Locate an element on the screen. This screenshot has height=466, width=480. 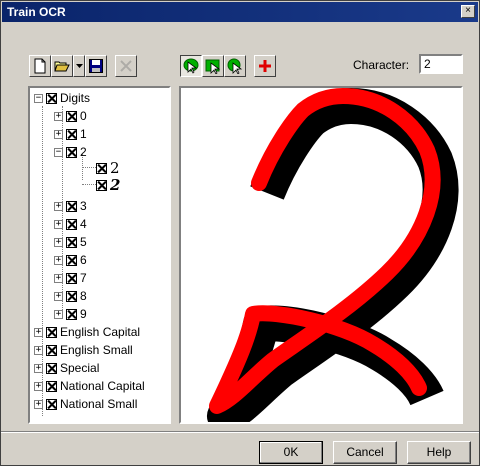
tree-node-label: 6 is located at coordinates (83, 260).